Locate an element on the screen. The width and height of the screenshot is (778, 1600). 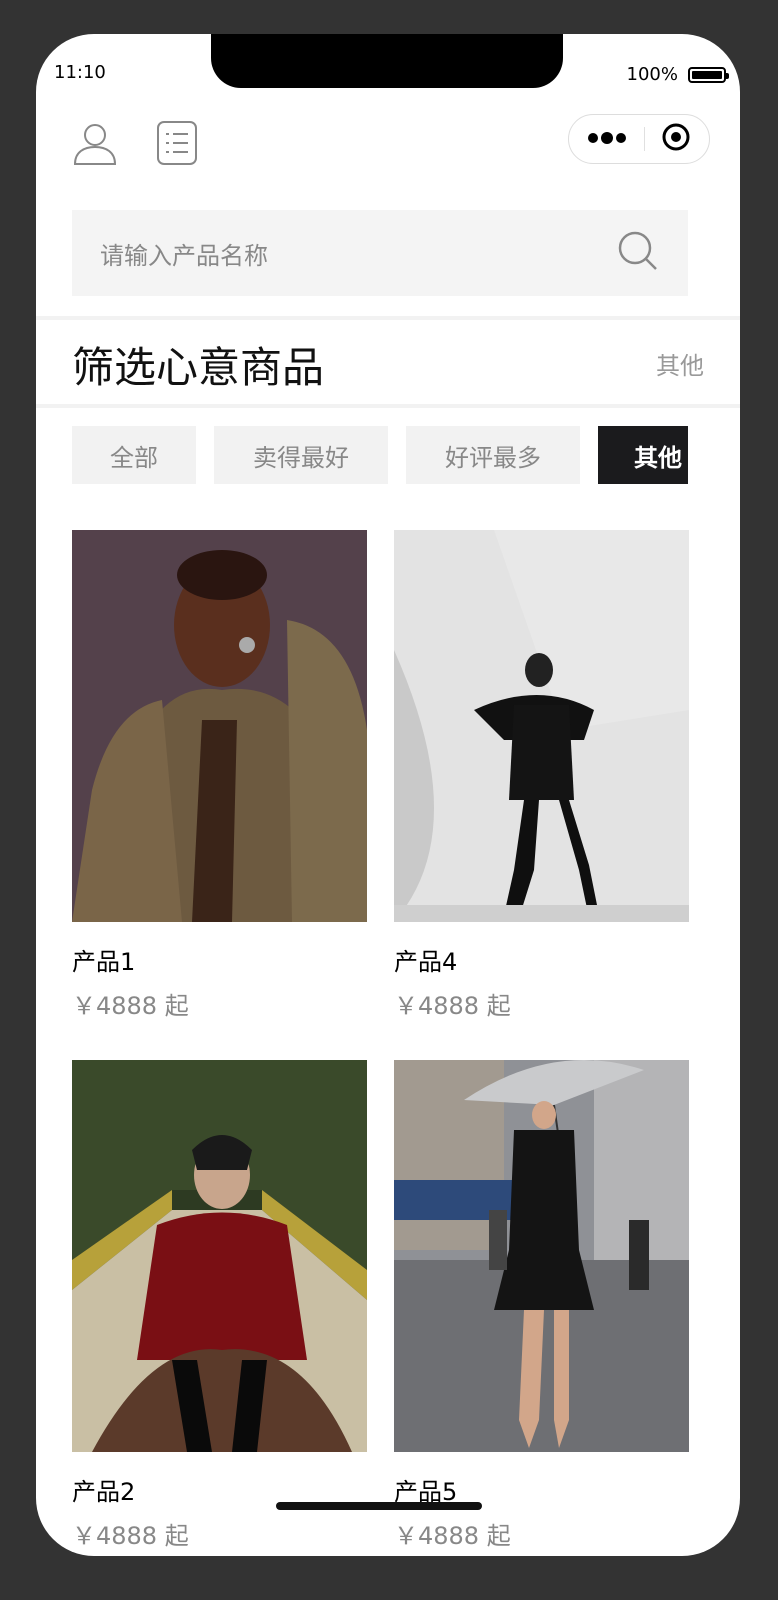
product-card: 产品2 ￥4888 起 is located at coordinates (219, 1305).